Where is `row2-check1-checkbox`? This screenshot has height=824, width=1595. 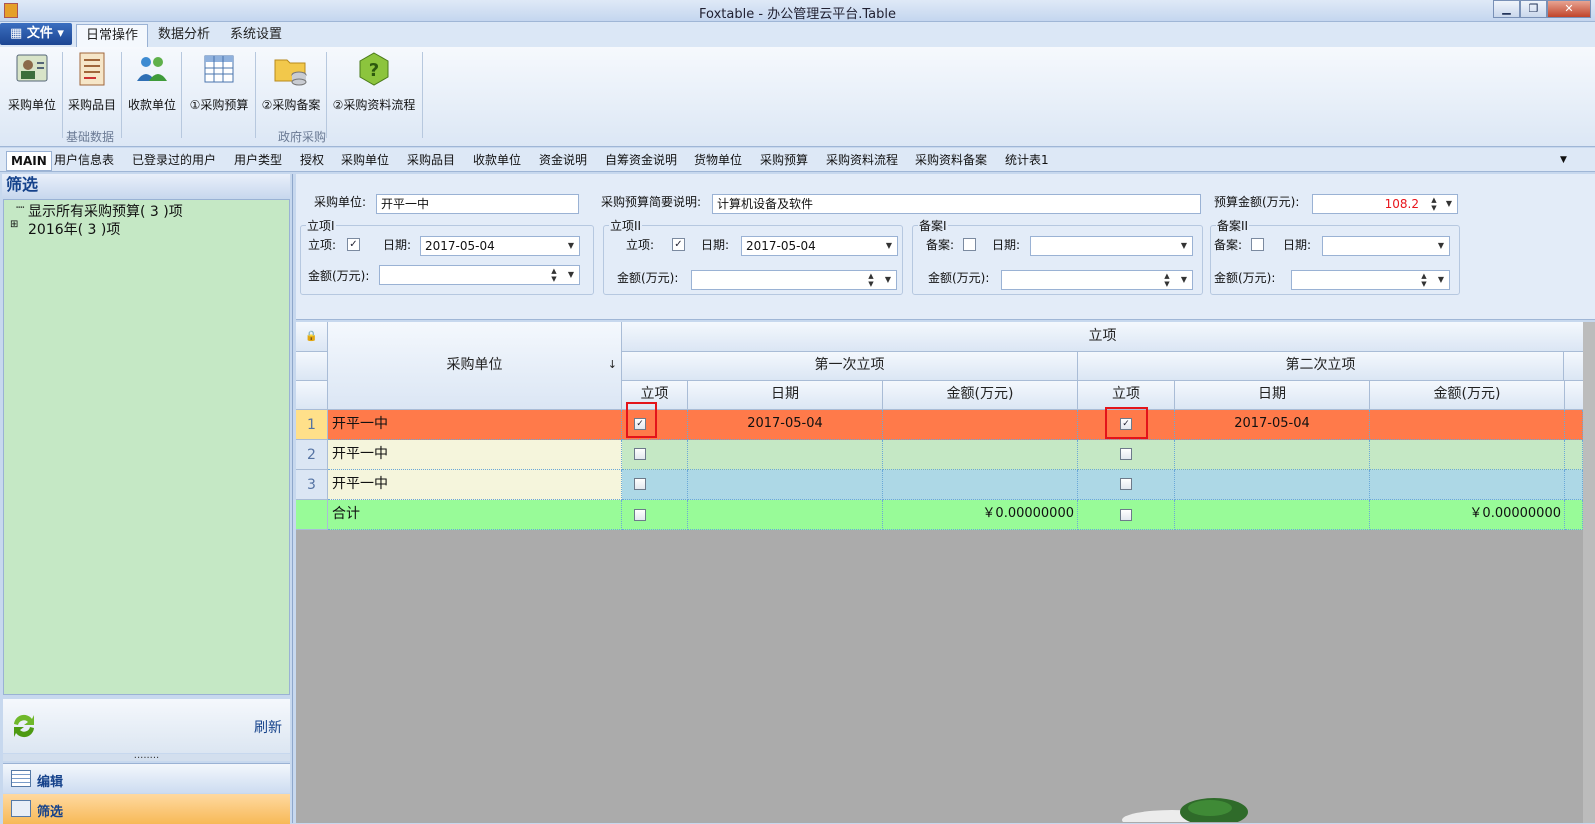
row2-check1-checkbox is located at coordinates (640, 454).